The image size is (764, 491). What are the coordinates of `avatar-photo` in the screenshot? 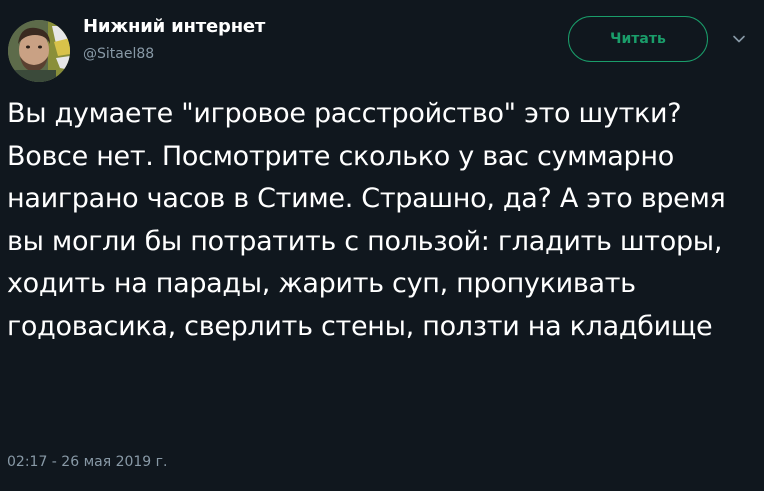 It's located at (39, 51).